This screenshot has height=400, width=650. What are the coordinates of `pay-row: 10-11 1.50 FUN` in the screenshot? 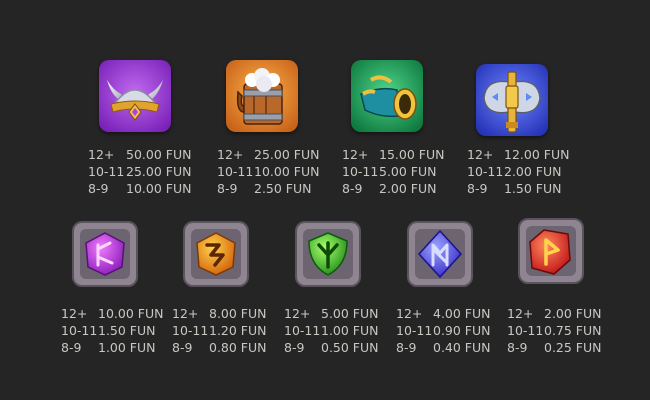 It's located at (112, 330).